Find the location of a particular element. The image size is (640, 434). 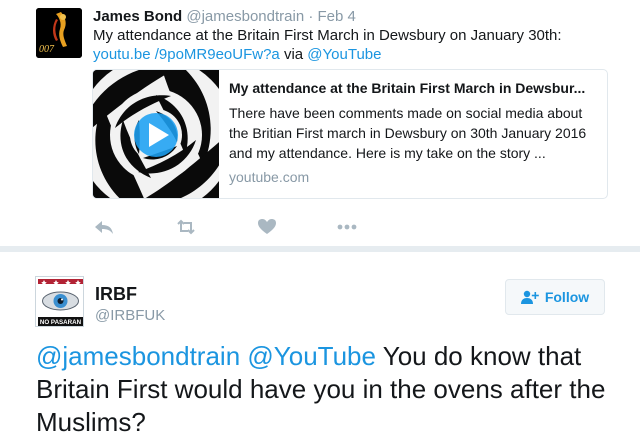

avatar: 007 is located at coordinates (59, 33).